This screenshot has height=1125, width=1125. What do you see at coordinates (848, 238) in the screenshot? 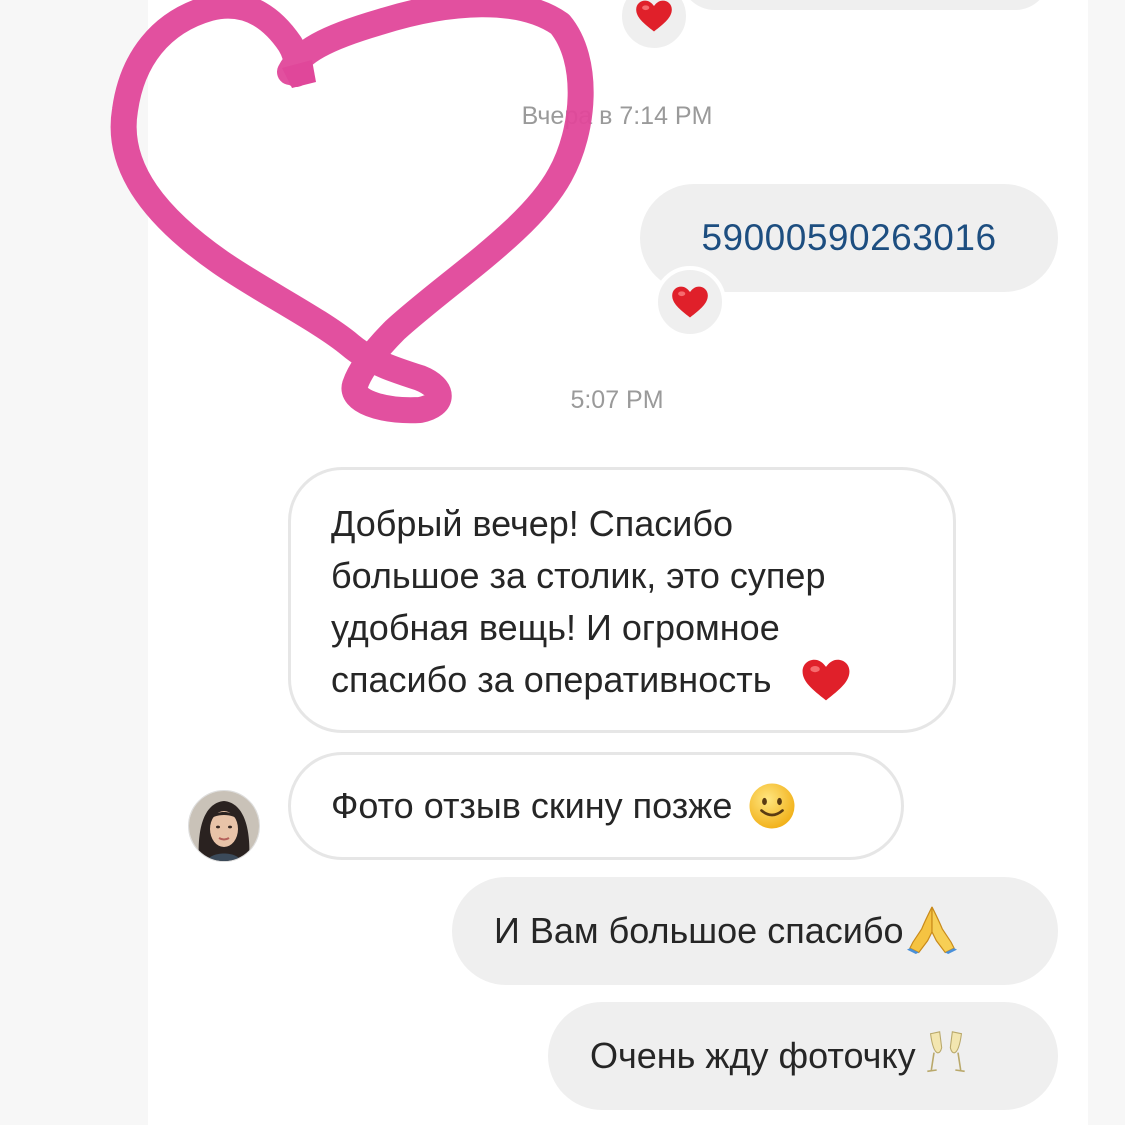
I see `message-code-link: 59000590263016` at bounding box center [848, 238].